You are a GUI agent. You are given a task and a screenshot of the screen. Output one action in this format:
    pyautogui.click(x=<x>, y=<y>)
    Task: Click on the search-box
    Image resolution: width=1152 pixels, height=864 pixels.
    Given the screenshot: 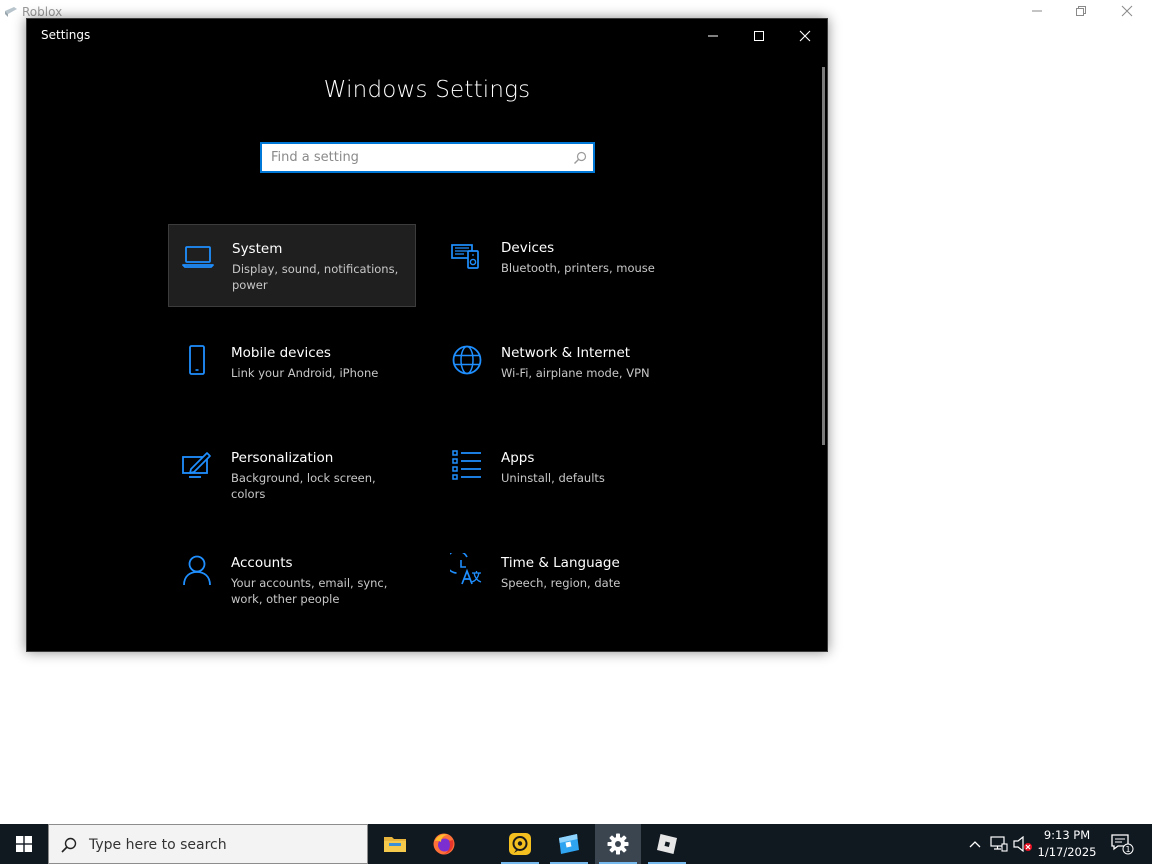 What is the action you would take?
    pyautogui.click(x=427, y=157)
    